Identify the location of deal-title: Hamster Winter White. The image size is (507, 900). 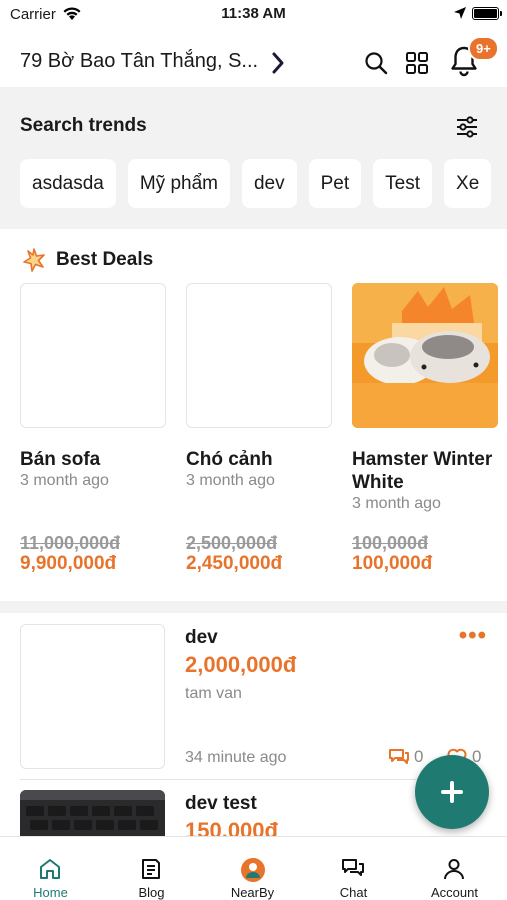
(422, 471).